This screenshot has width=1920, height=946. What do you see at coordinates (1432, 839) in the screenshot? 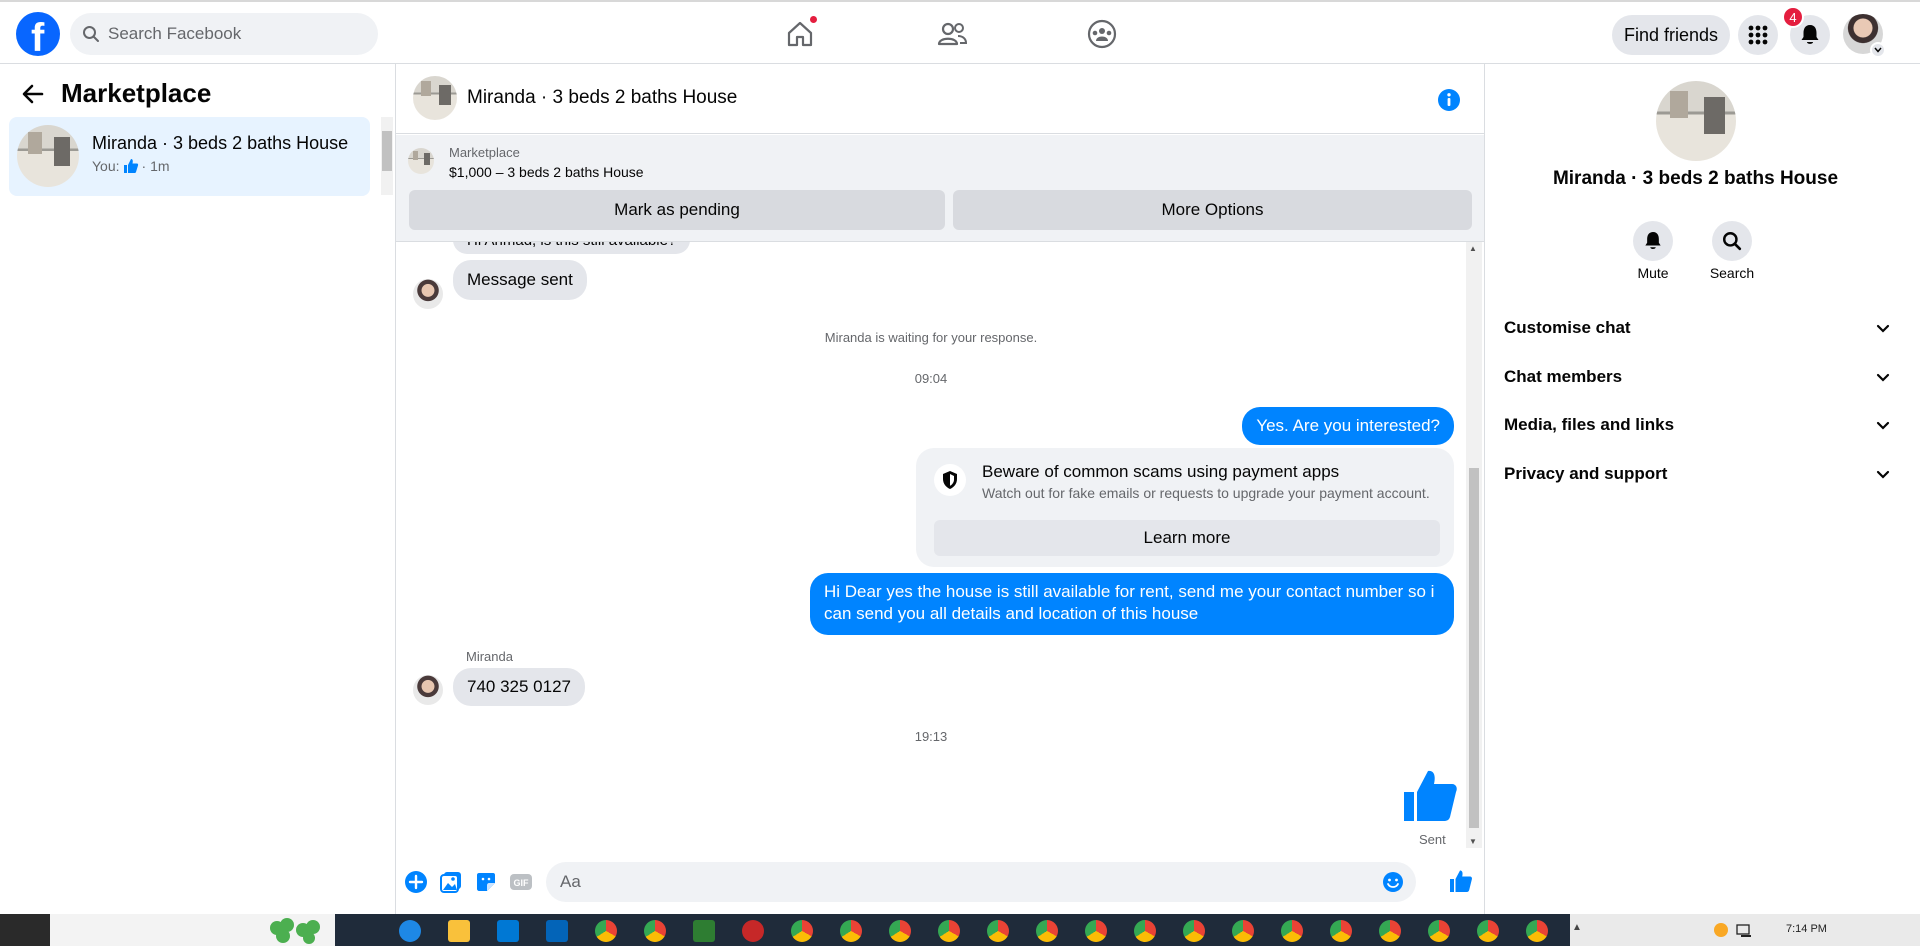
I see `sent-status: Sent` at bounding box center [1432, 839].